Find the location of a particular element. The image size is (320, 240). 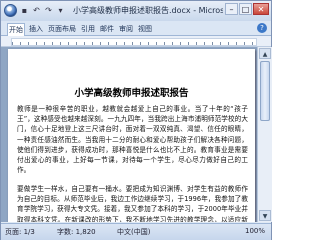

help-icon: ? is located at coordinates (262, 28).